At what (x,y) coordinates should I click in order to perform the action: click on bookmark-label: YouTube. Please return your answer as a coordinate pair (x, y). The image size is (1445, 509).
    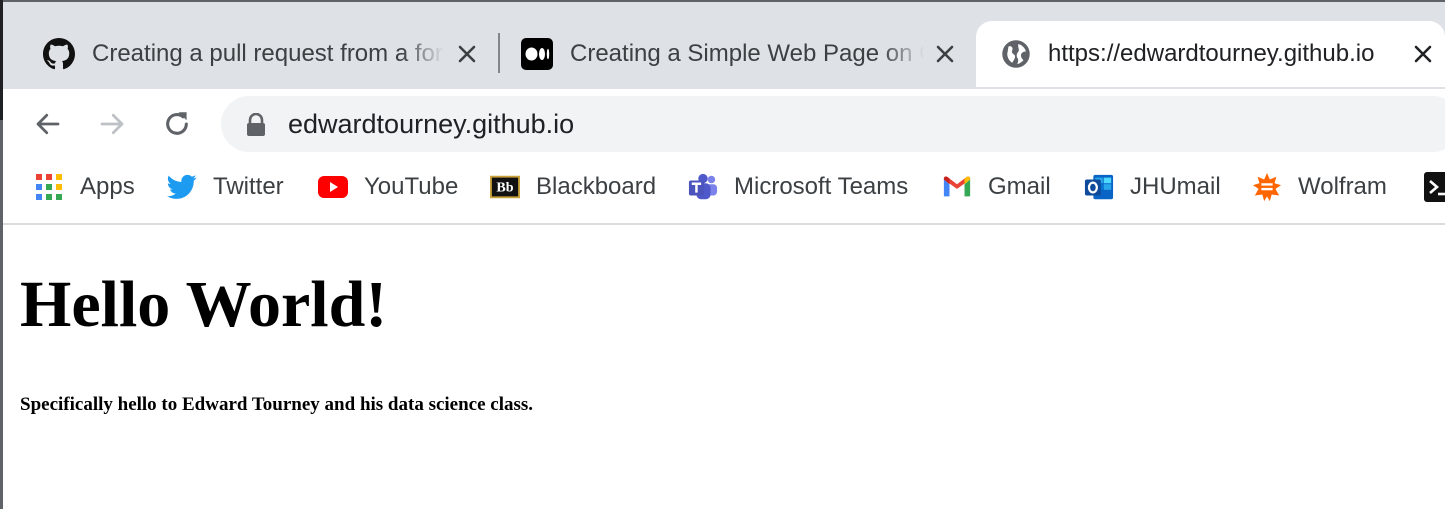
    Looking at the image, I should click on (411, 186).